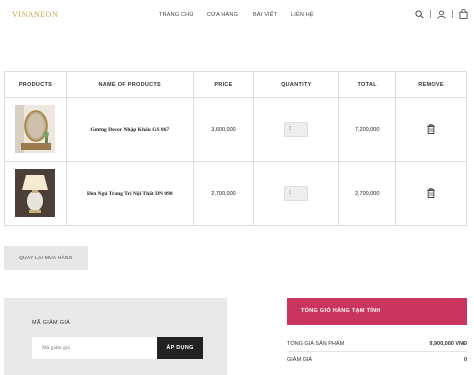  What do you see at coordinates (377, 311) in the screenshot?
I see `cart-totals-heading: TỔNG GIỎ HÀNG TẠM TÍNH` at bounding box center [377, 311].